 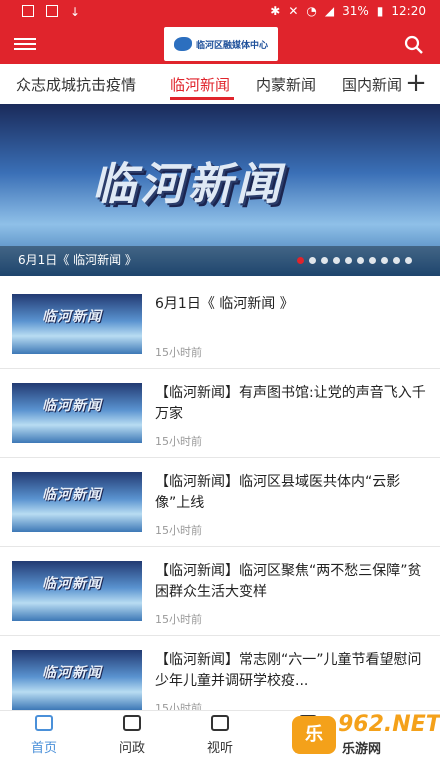 What do you see at coordinates (286, 84) in the screenshot?
I see `tab-inner-mongolia-news: 内蒙新闻` at bounding box center [286, 84].